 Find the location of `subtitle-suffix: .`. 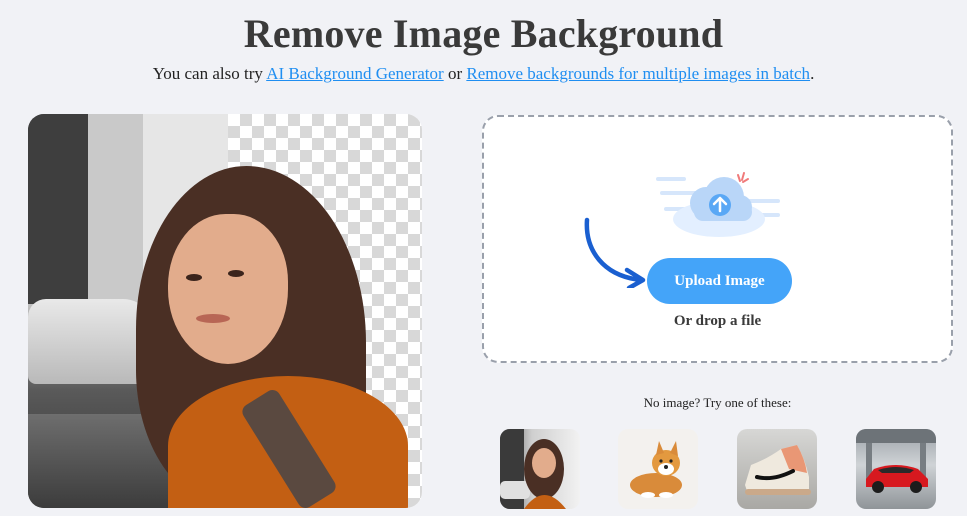

subtitle-suffix: . is located at coordinates (812, 73).